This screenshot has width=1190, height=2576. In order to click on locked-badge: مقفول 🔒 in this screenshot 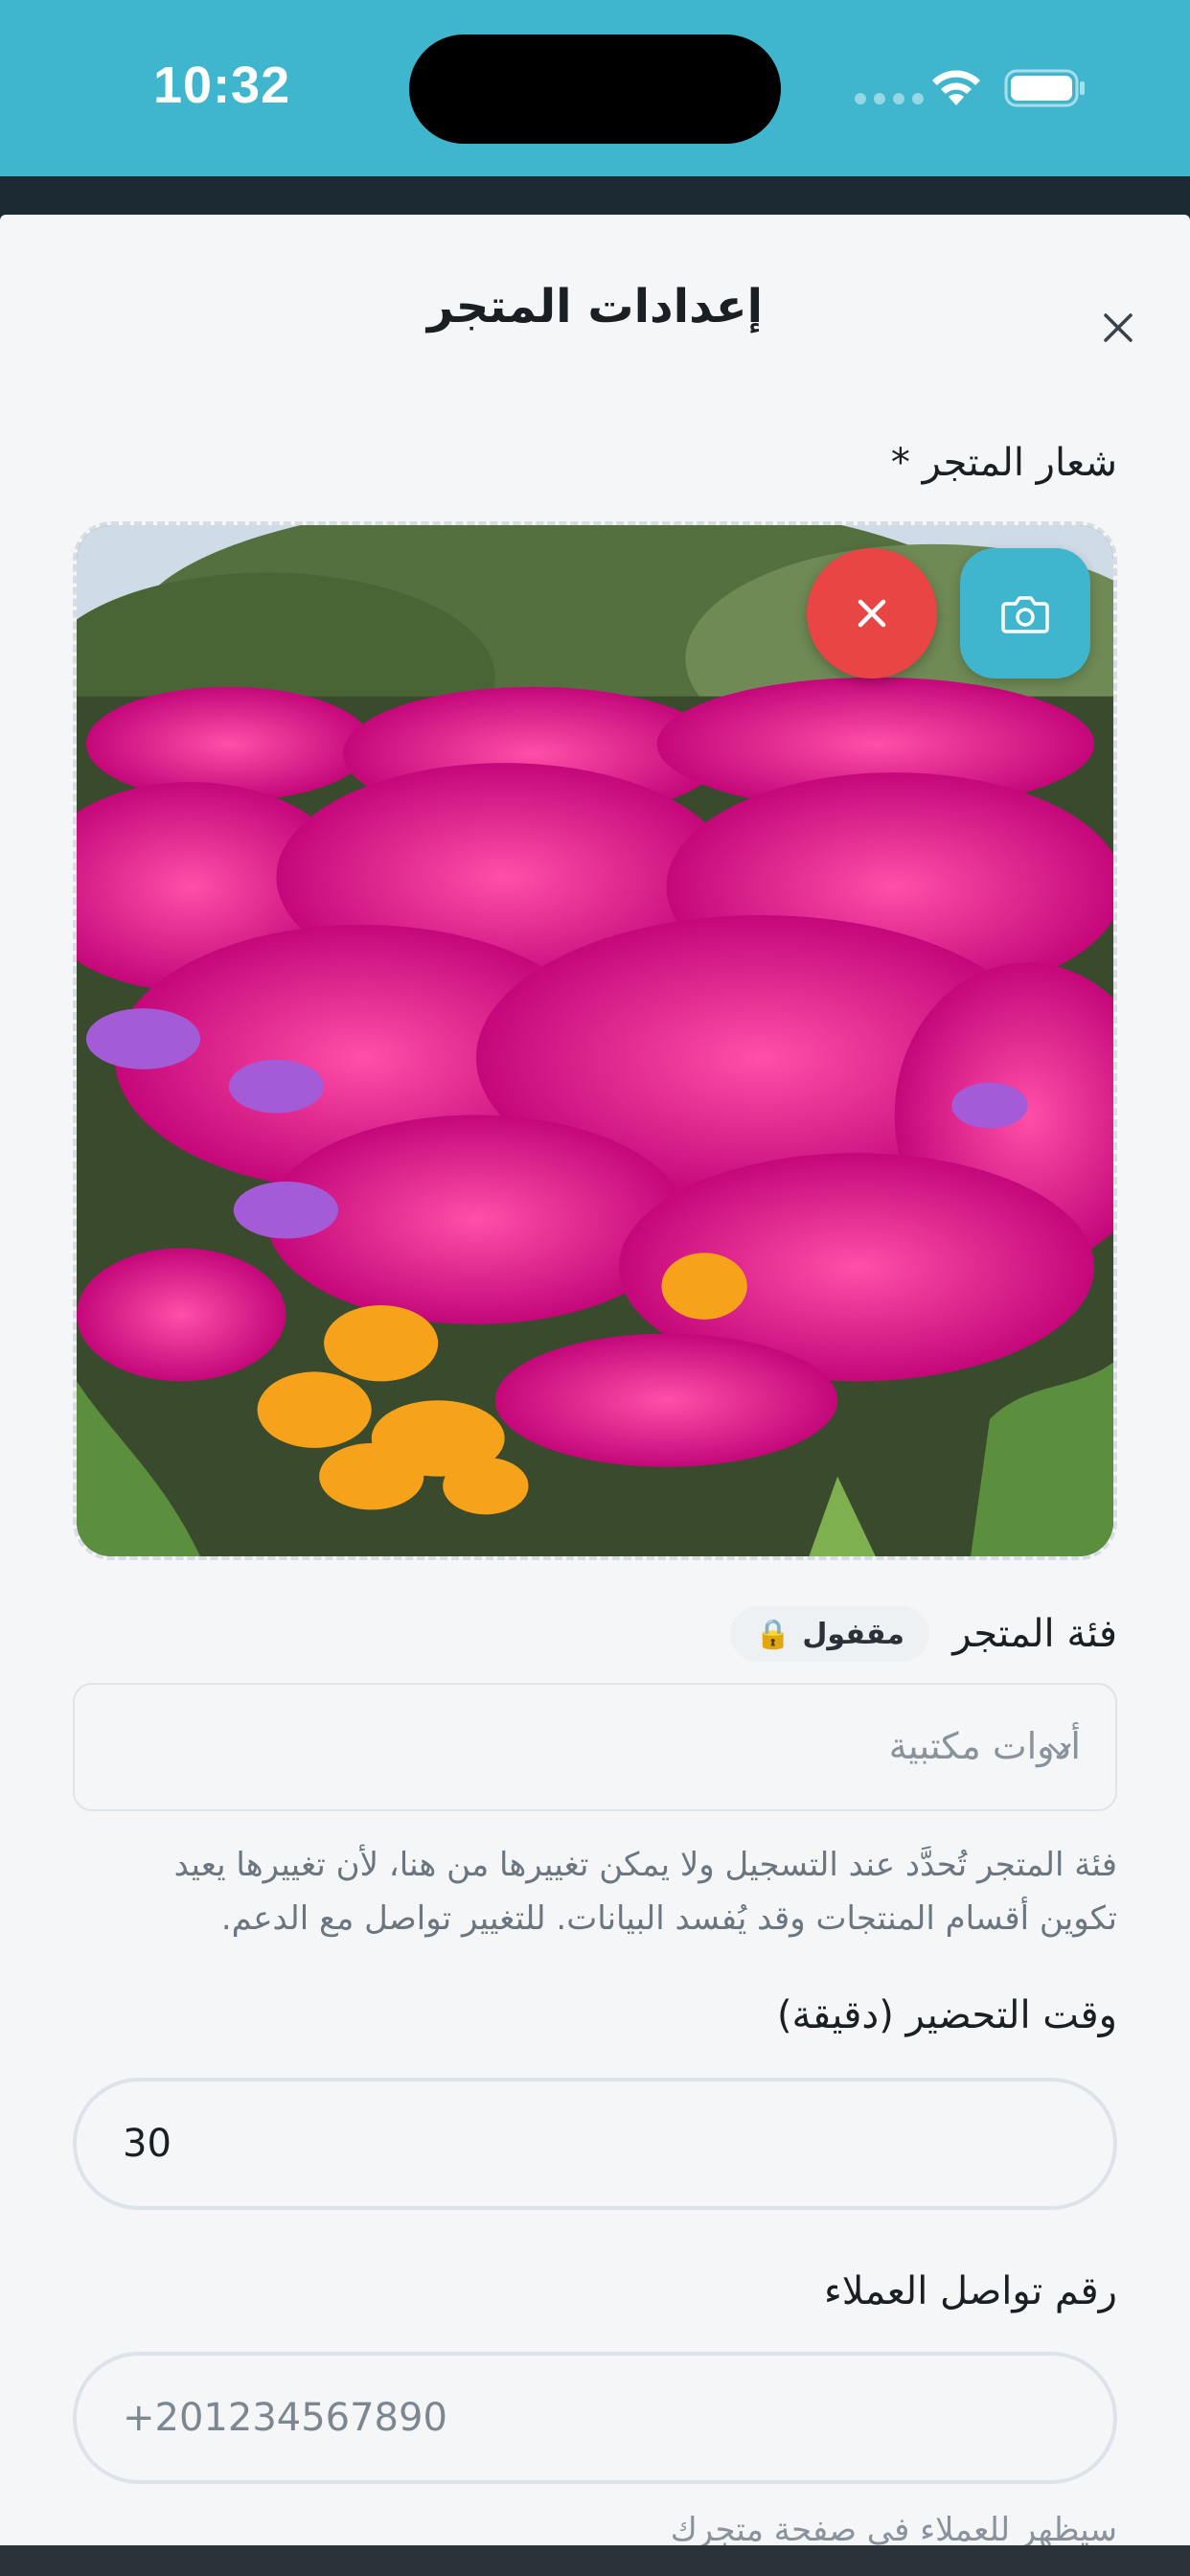, I will do `click(829, 1634)`.